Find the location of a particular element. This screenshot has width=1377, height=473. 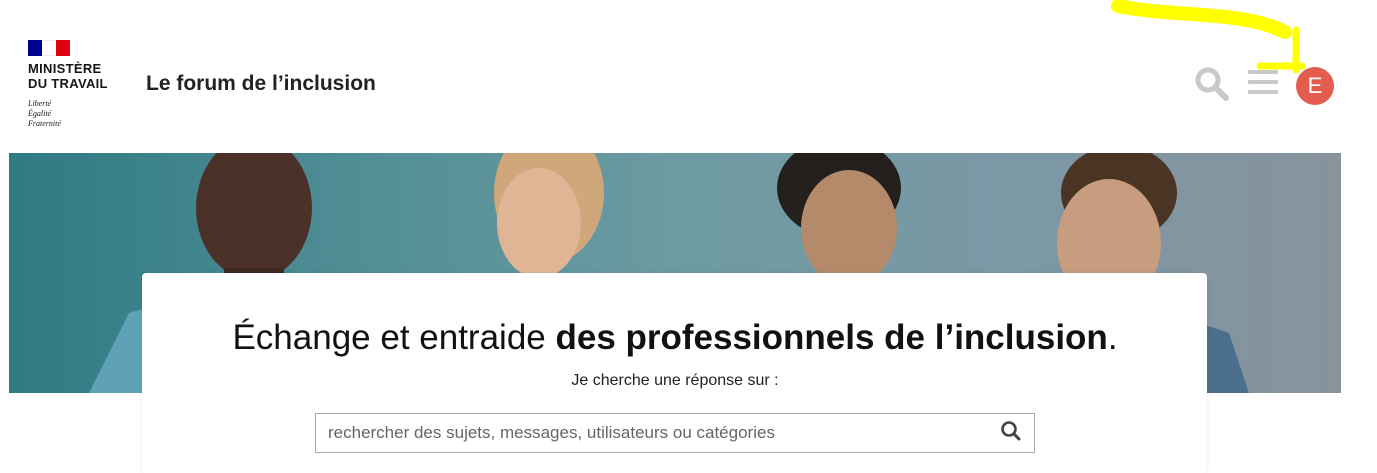

republic-motto: Liberté Égalité Fraternité is located at coordinates (44, 114).